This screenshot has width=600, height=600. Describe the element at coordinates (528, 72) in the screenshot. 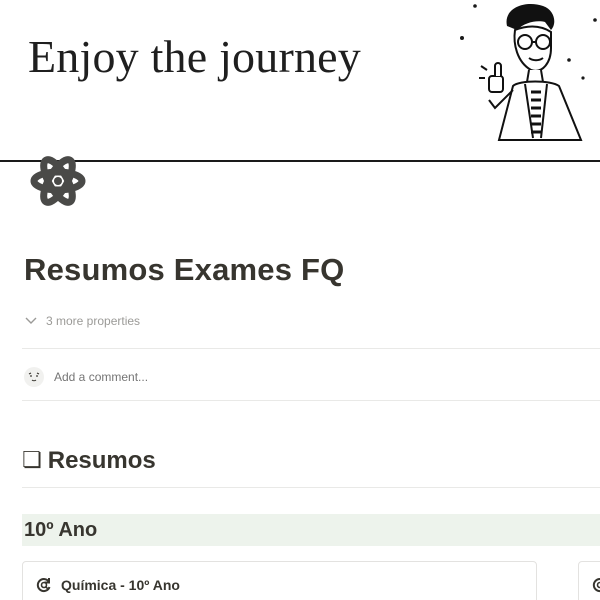

I see `person-thumbs-up-illustration` at that location.